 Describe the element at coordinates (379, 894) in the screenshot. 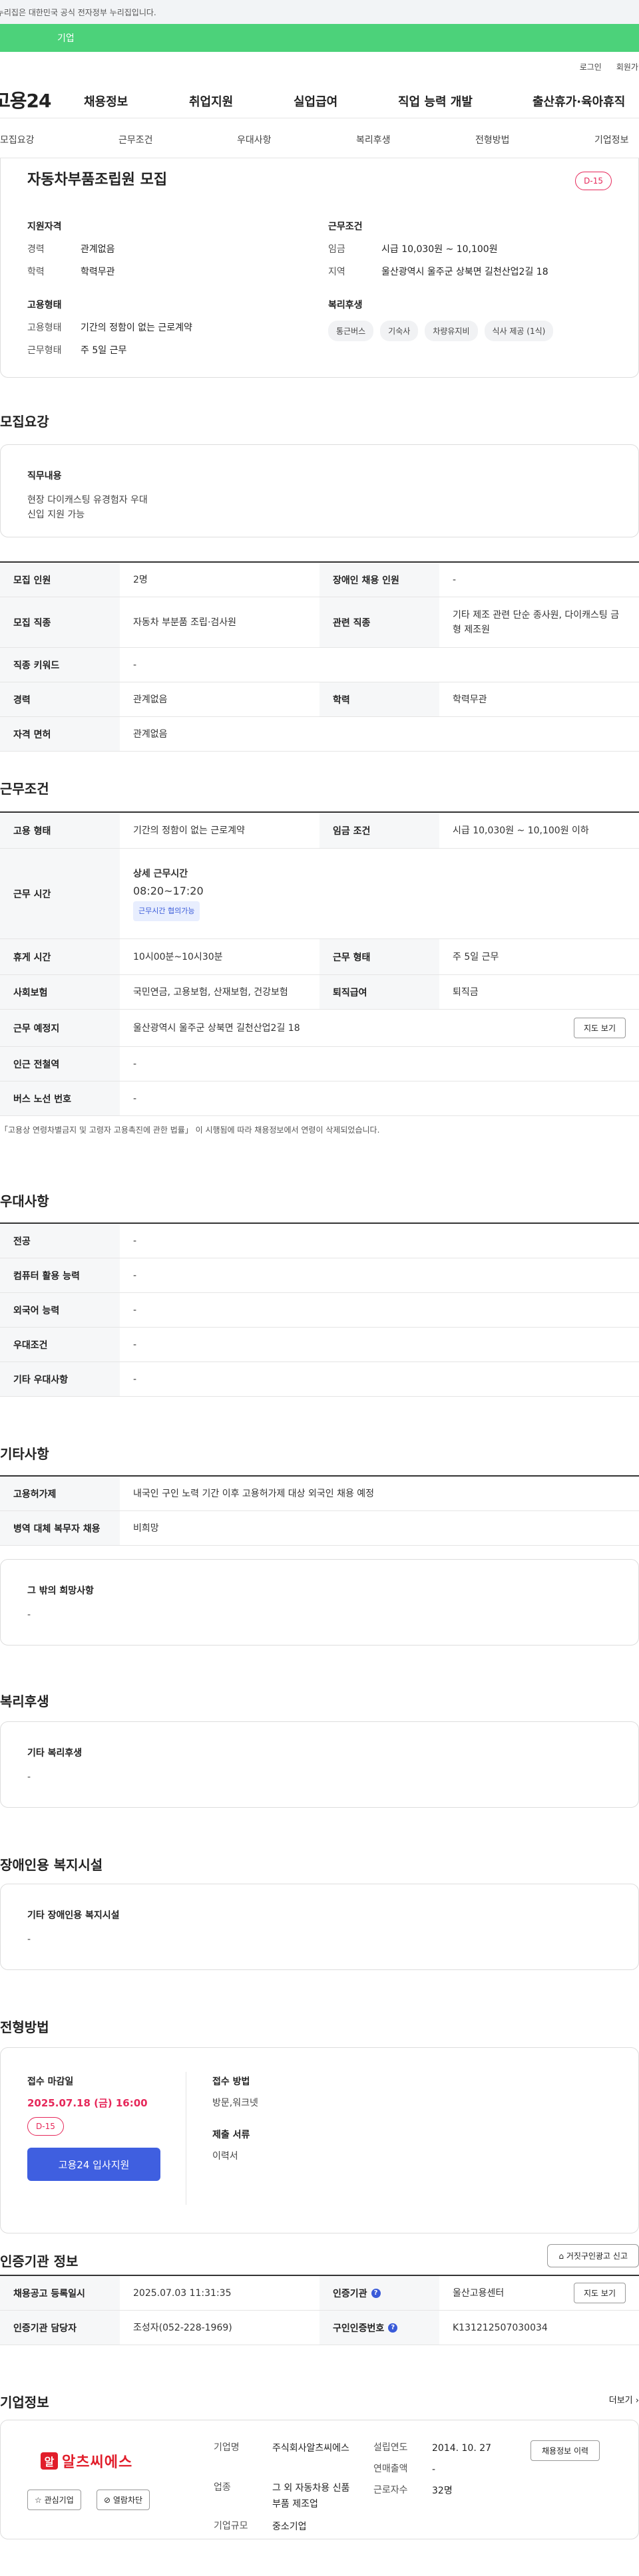

I see `hours-cell: 상세 근무시간 08:20~17:20 근무시간 협의가능` at that location.